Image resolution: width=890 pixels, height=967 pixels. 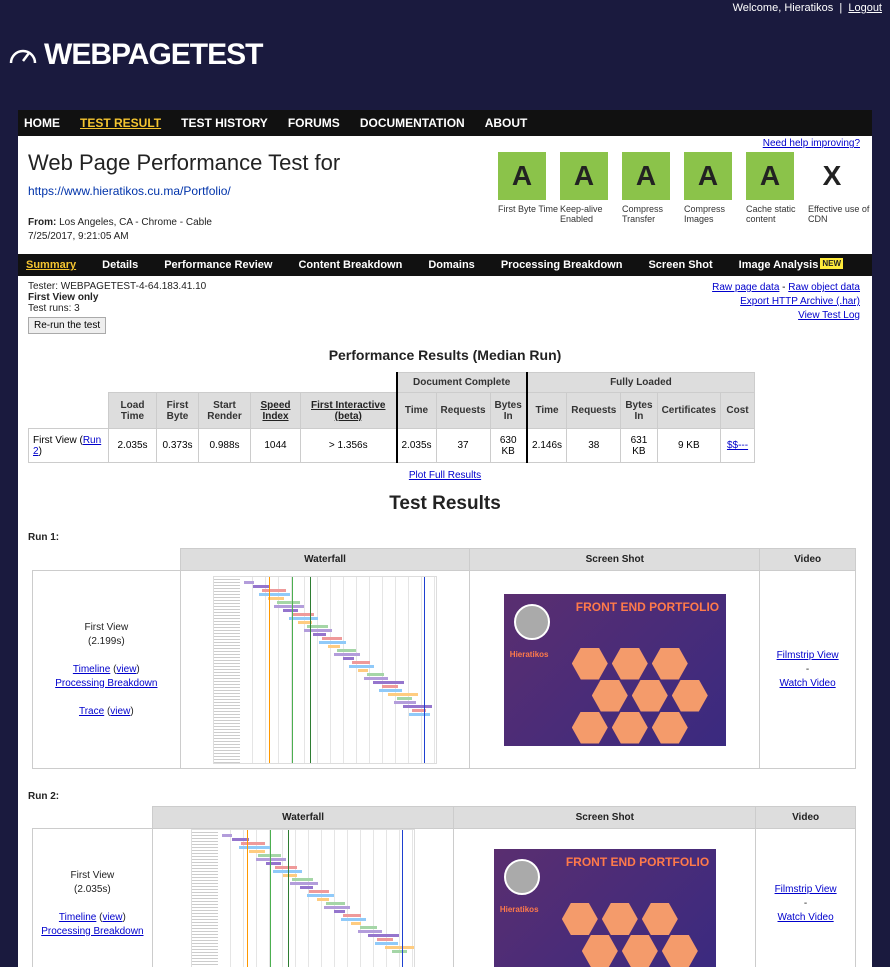 I want to click on run-1-waterfall-image, so click(x=325, y=669).